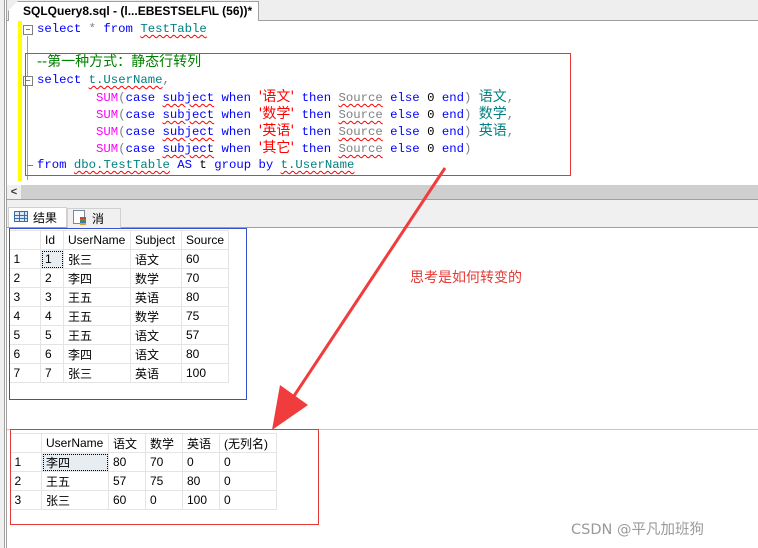 The image size is (758, 548). What do you see at coordinates (637, 530) in the screenshot?
I see `watermark: CSDN @平凡加班狗` at bounding box center [637, 530].